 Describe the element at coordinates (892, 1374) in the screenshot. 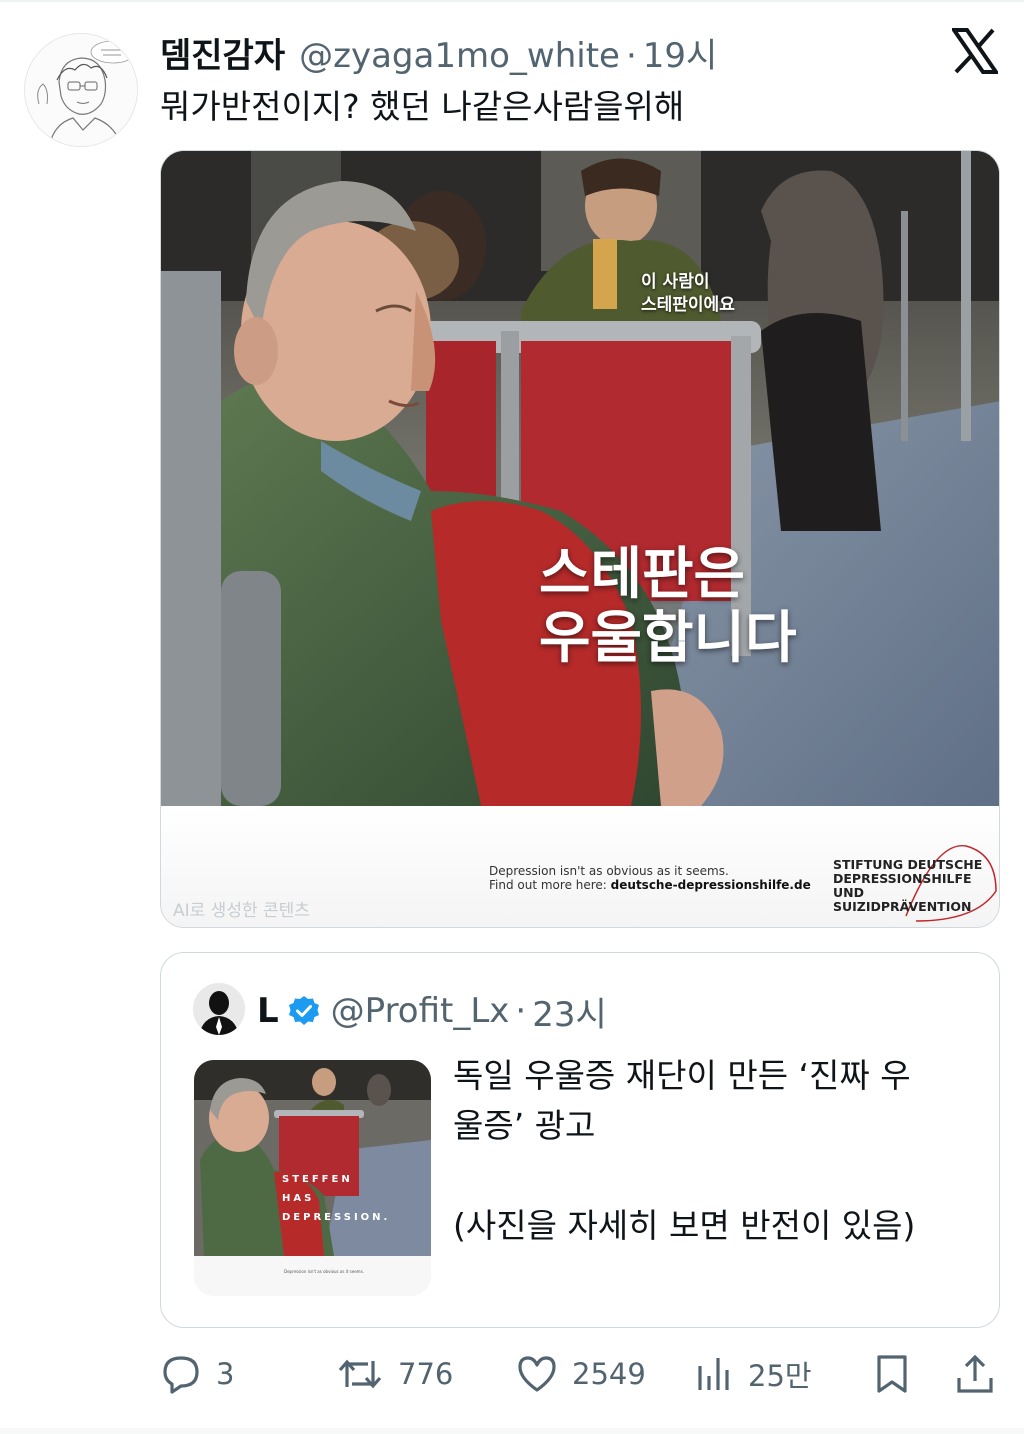

I see `bookmark-icon` at that location.